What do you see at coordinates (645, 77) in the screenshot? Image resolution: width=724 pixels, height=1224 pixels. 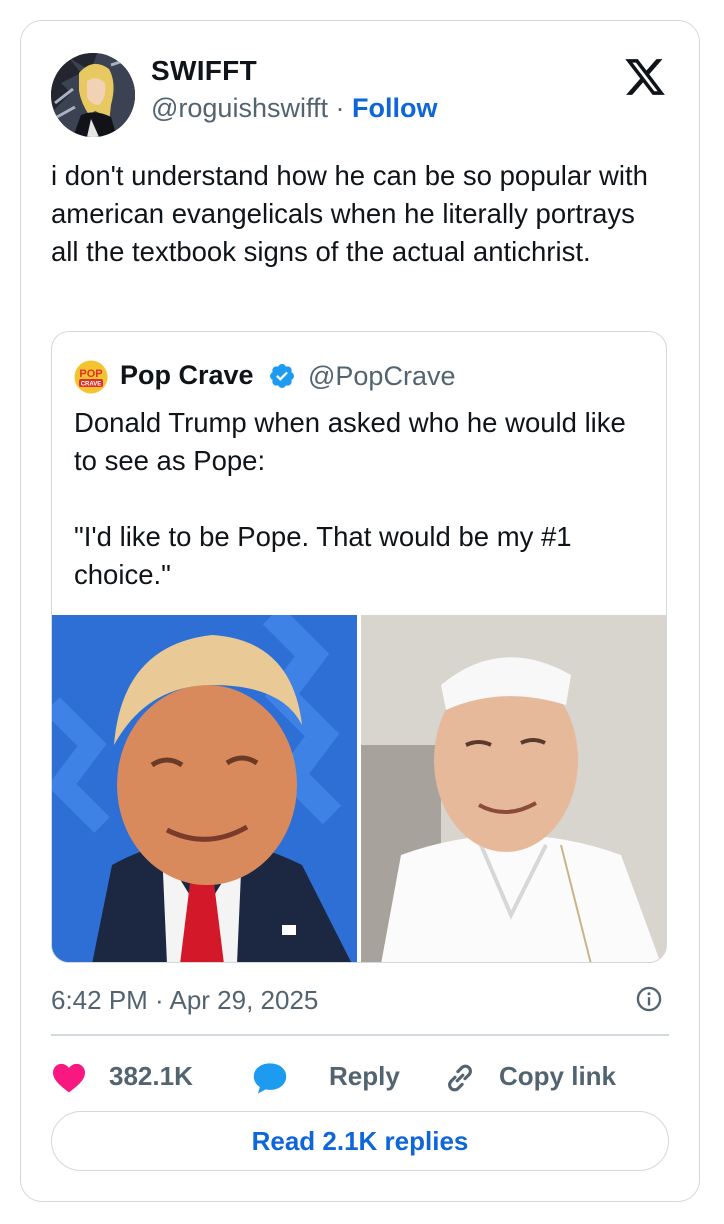 I see `x-logo-icon` at bounding box center [645, 77].